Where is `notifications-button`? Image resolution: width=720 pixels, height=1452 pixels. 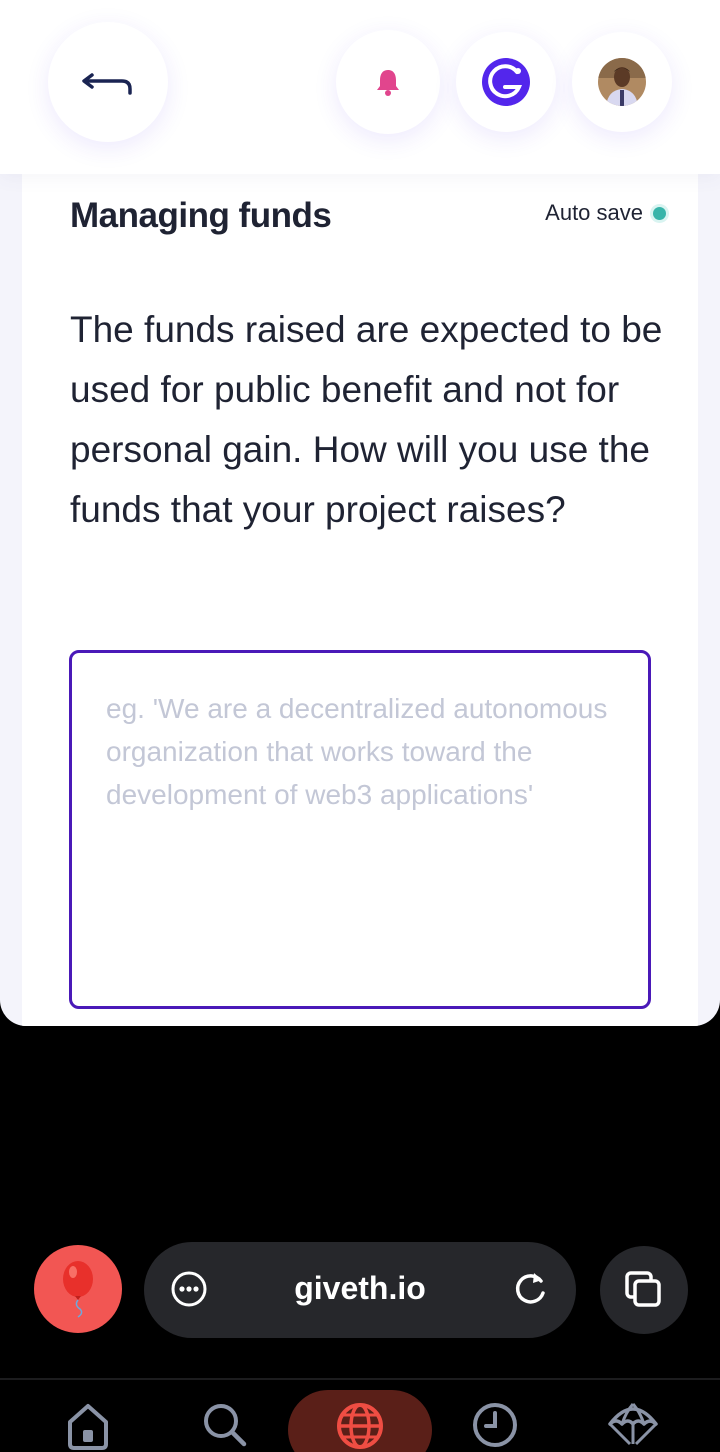 notifications-button is located at coordinates (388, 82).